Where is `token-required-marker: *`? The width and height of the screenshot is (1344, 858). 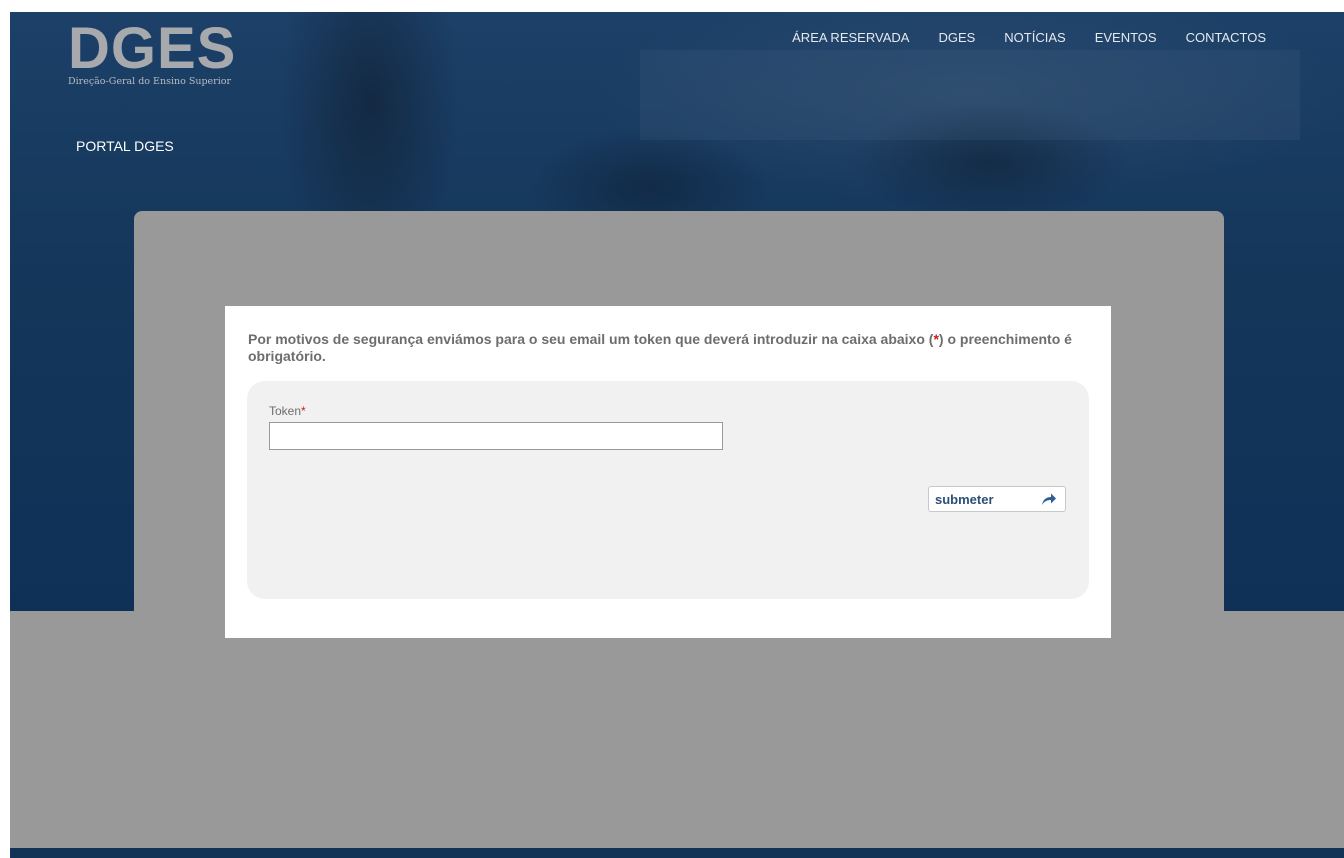
token-required-marker: * is located at coordinates (303, 411).